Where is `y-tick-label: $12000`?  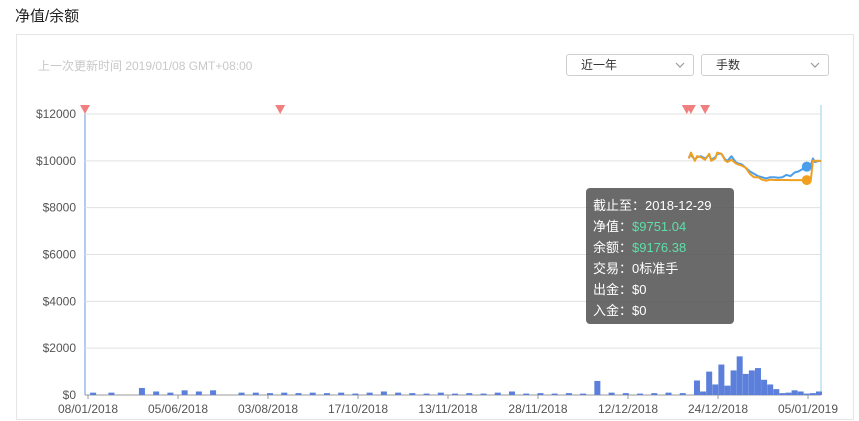 y-tick-label: $12000 is located at coordinates (56, 114).